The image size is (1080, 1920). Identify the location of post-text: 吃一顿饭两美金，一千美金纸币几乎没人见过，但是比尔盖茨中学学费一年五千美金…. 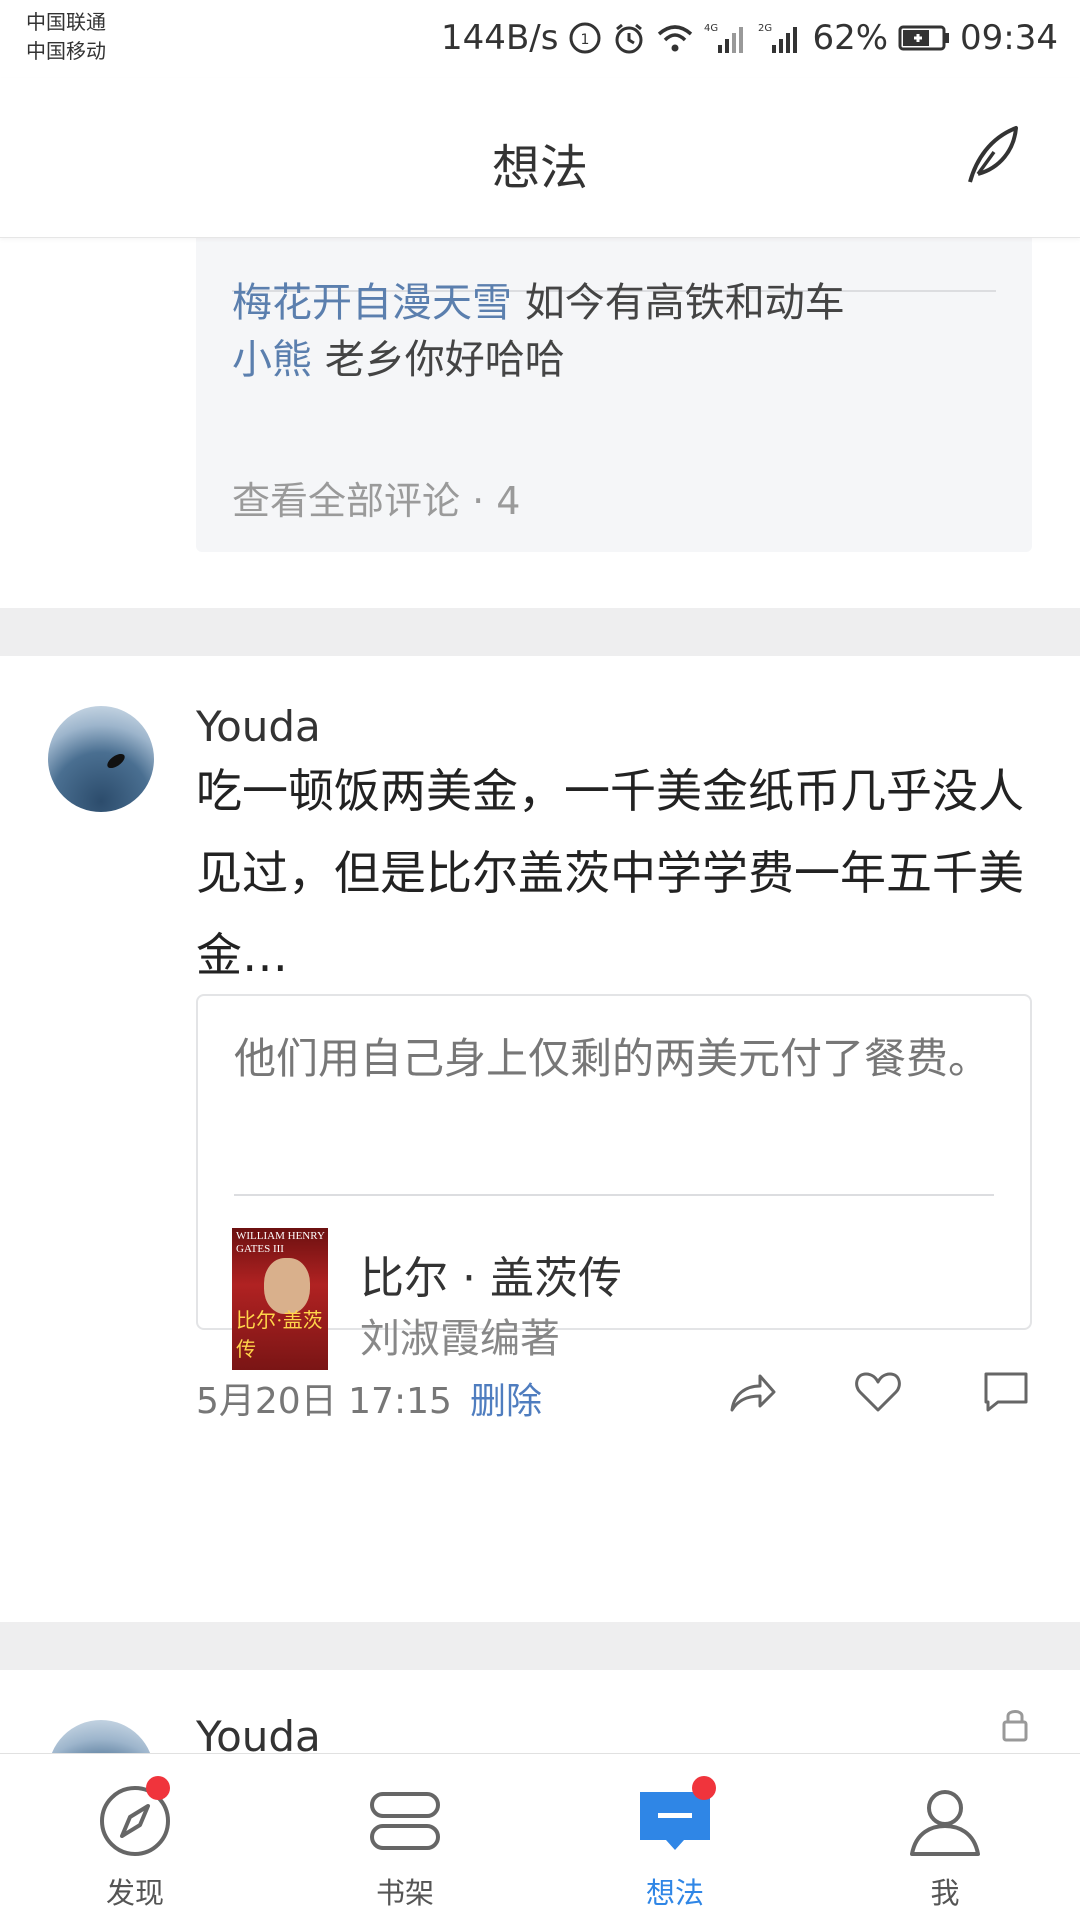
(616, 873).